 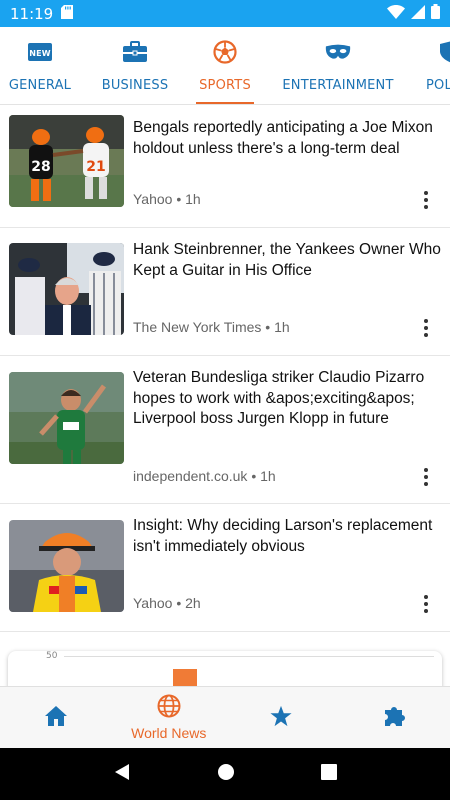 What do you see at coordinates (396, 13) in the screenshot?
I see `wifi-icon` at bounding box center [396, 13].